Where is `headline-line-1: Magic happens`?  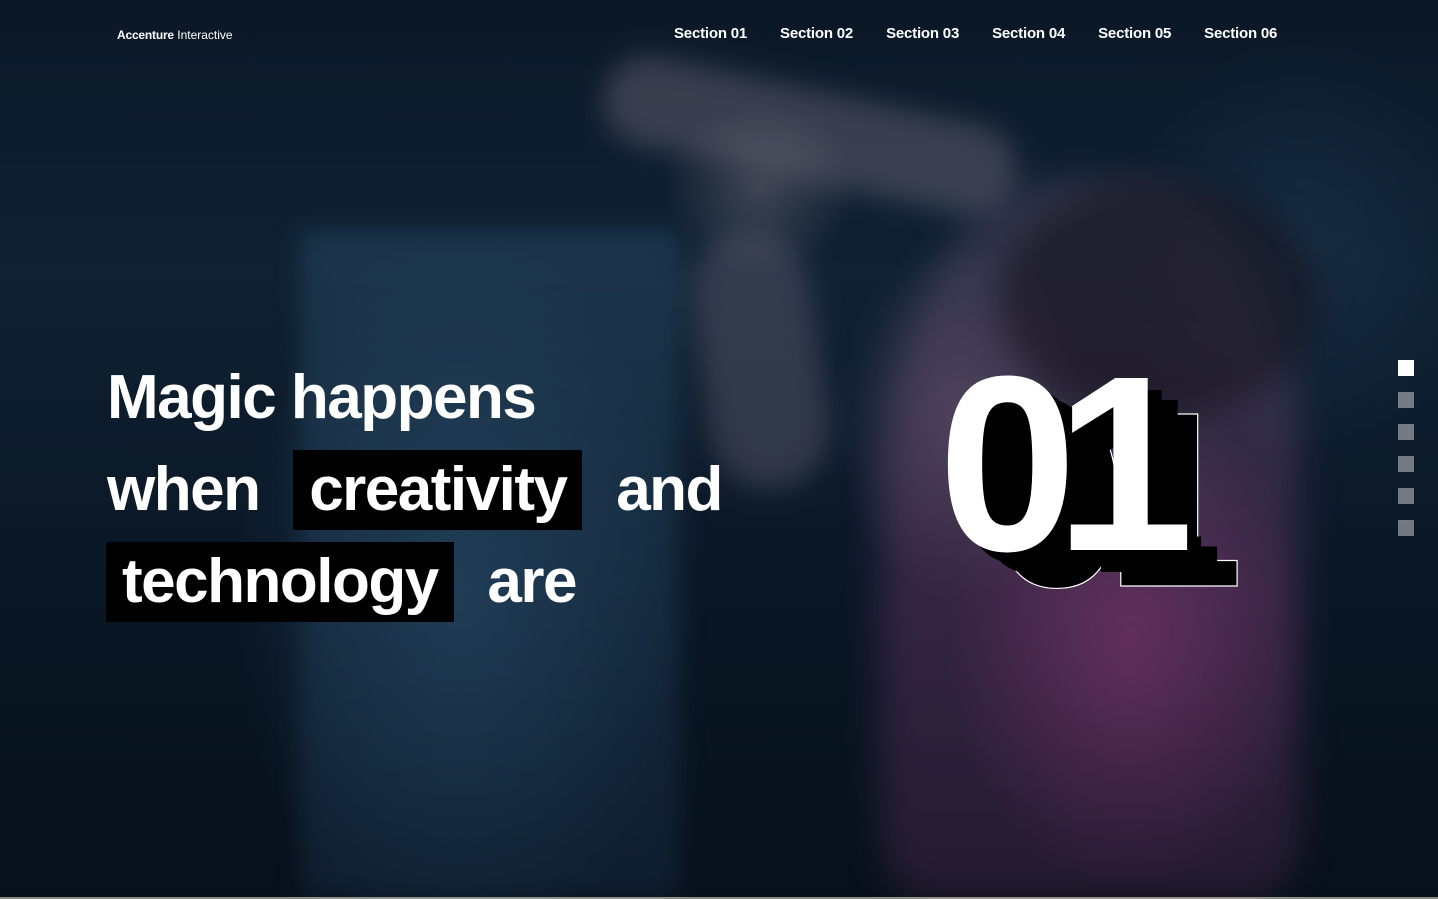 headline-line-1: Magic happens is located at coordinates (414, 398).